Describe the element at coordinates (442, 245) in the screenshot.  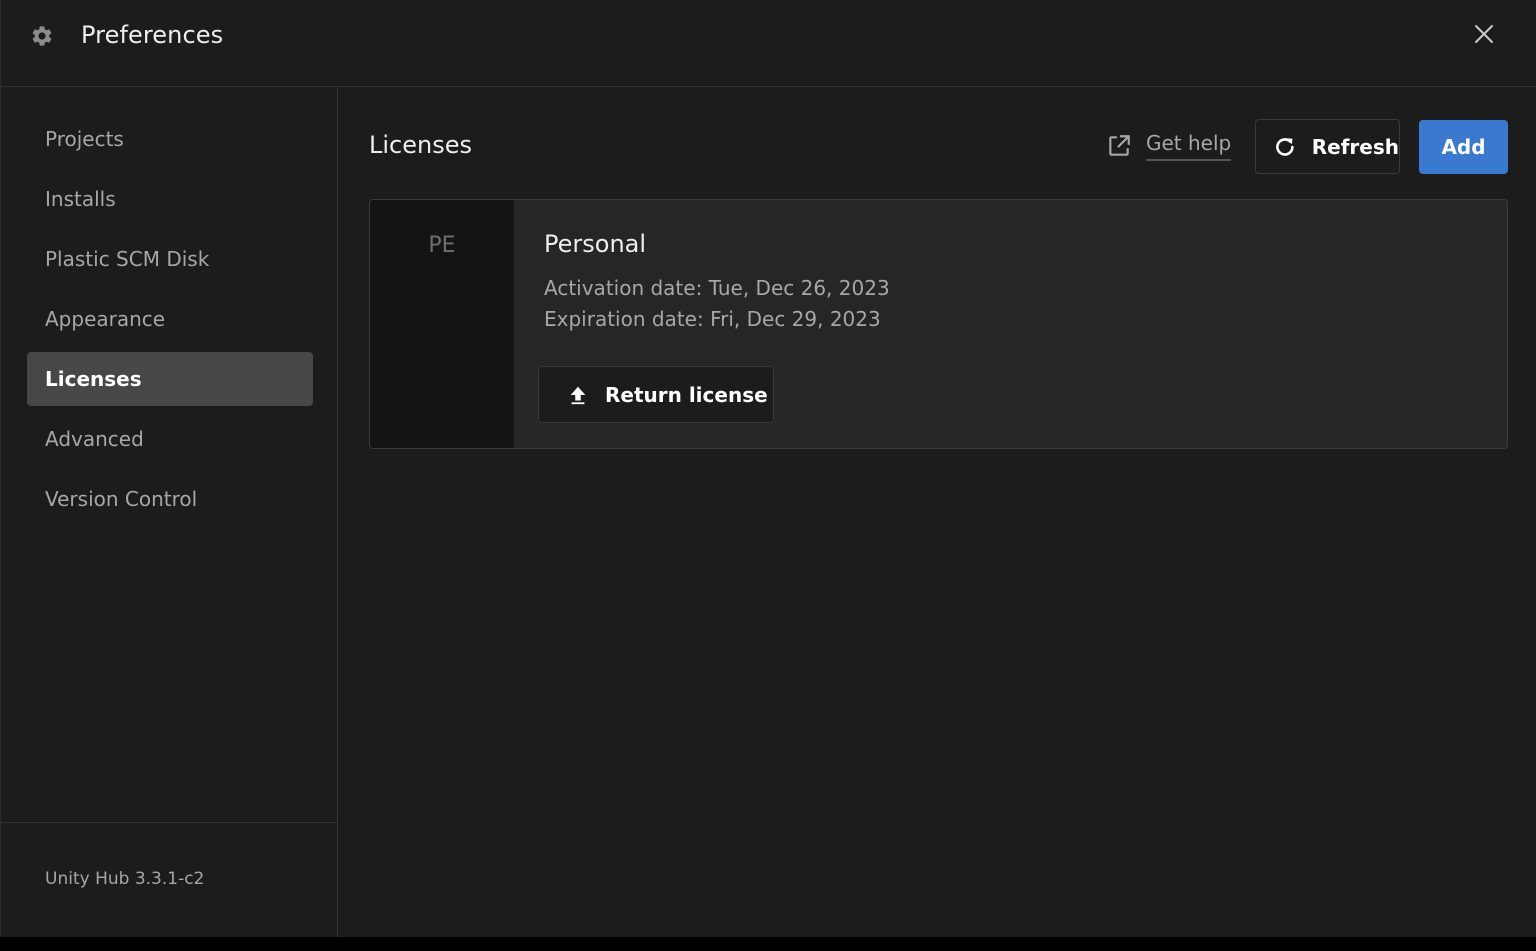
I see `license-badge: PE` at that location.